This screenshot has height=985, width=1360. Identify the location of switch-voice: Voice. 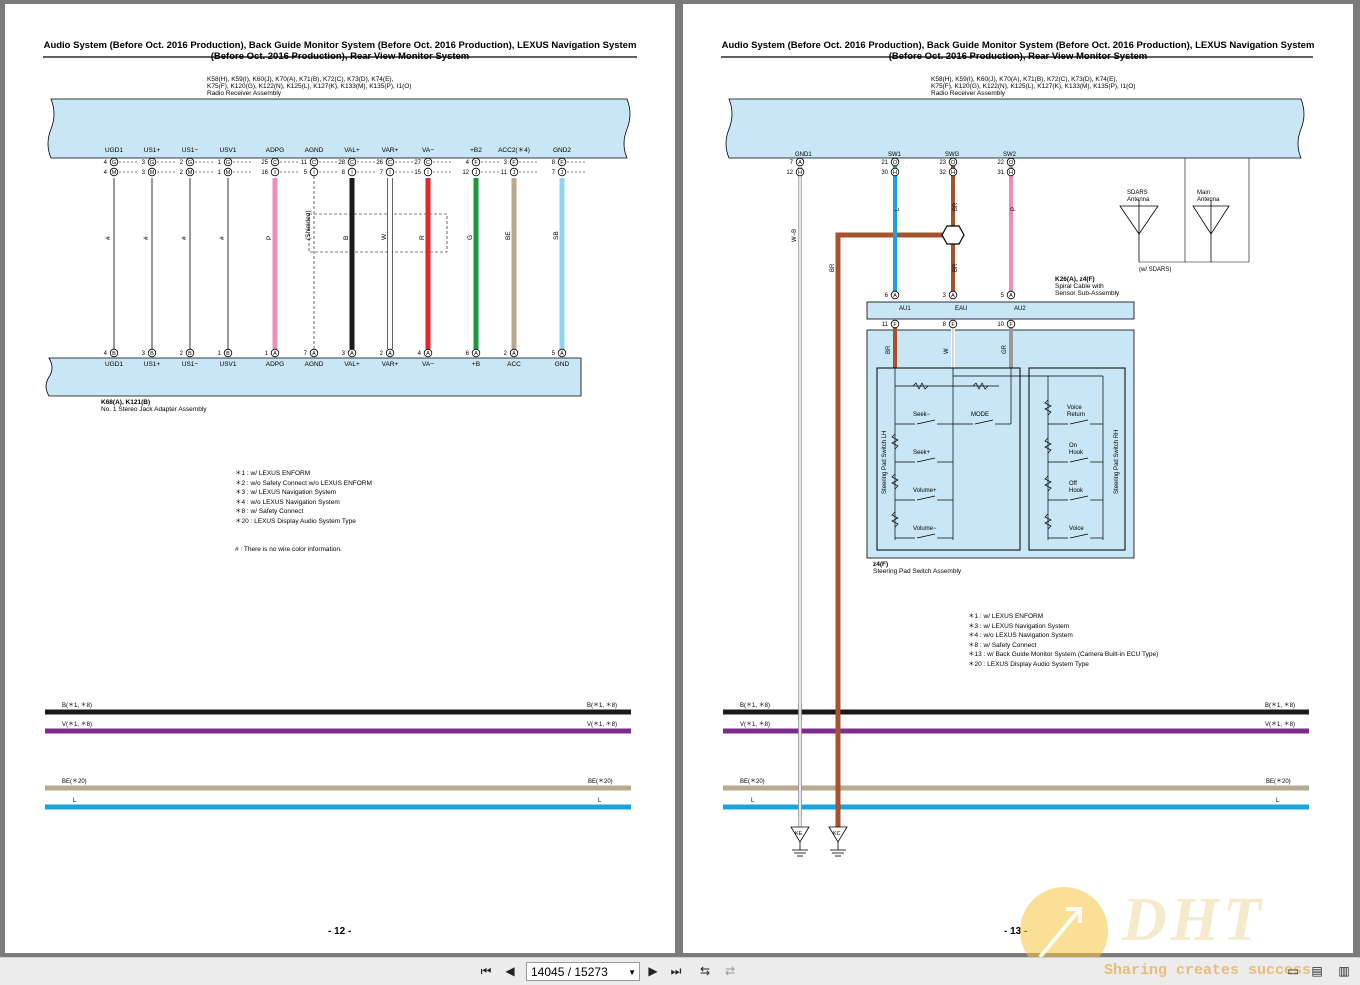
(1076, 529).